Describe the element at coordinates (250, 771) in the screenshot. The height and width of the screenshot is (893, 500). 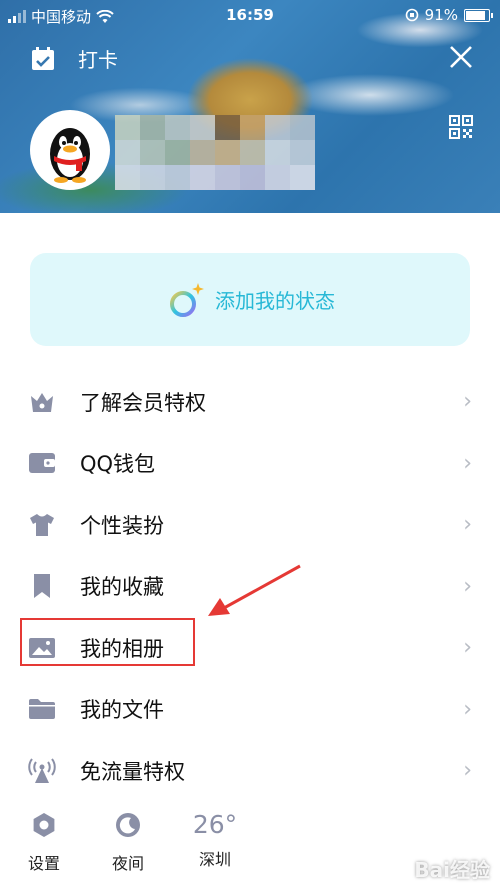
I see `menu-item-free-data: 免流量特权 ›` at that location.